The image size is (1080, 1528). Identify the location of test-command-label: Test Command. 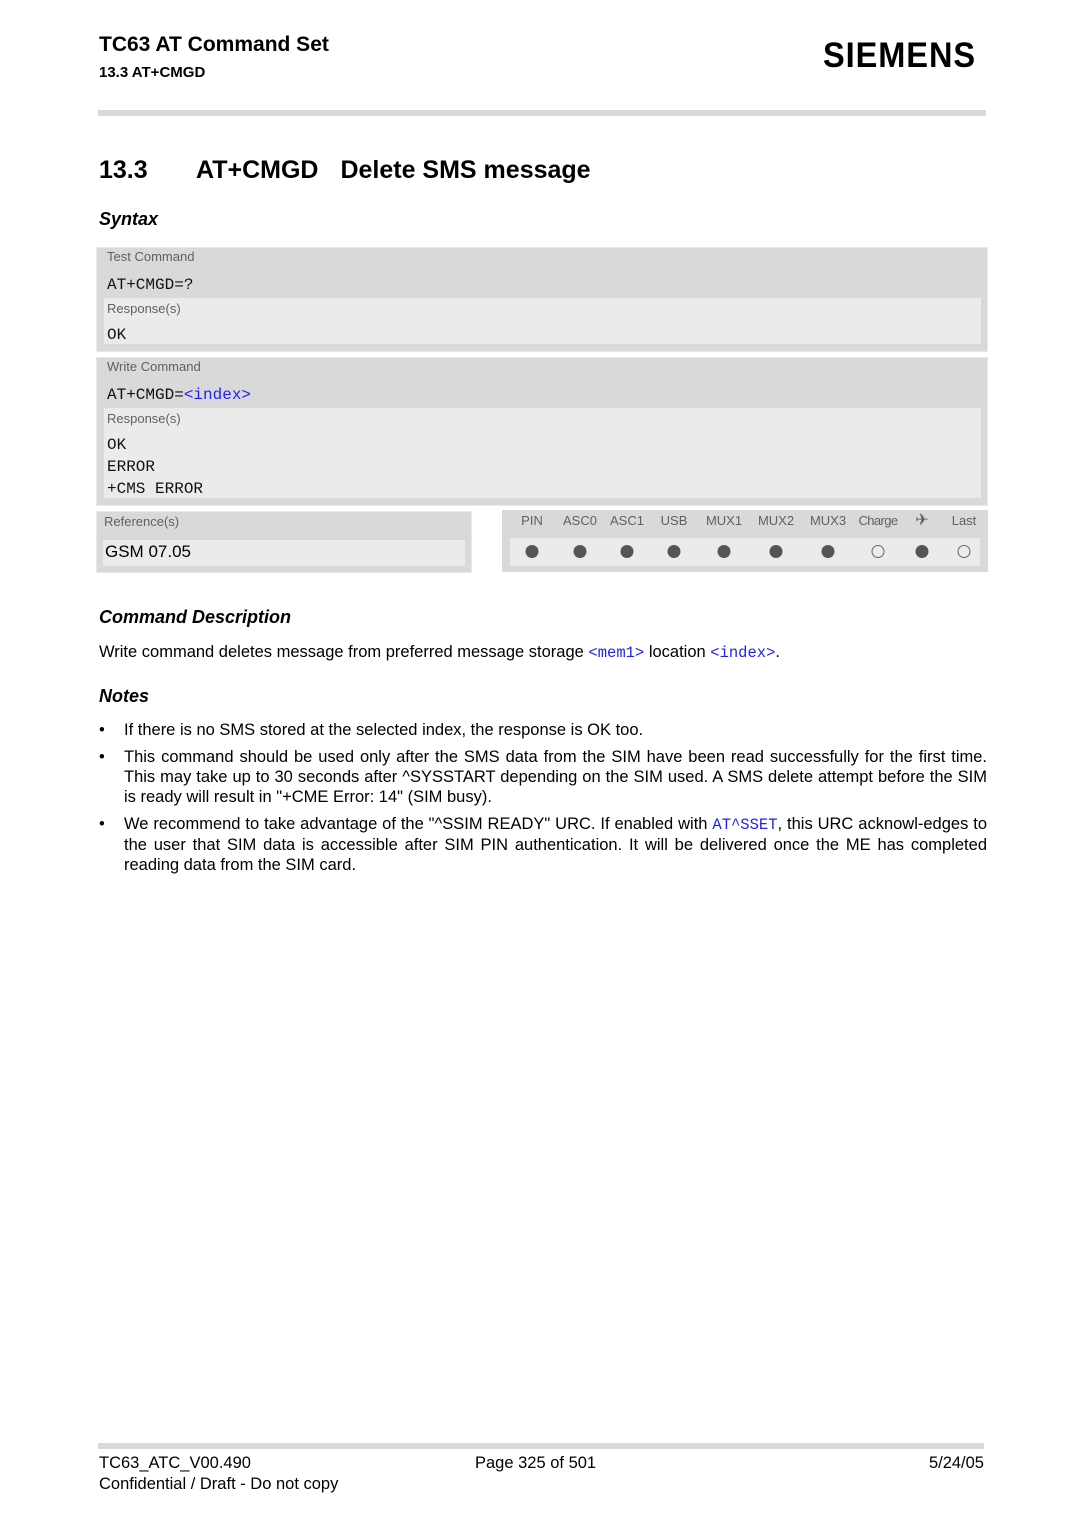
(151, 256).